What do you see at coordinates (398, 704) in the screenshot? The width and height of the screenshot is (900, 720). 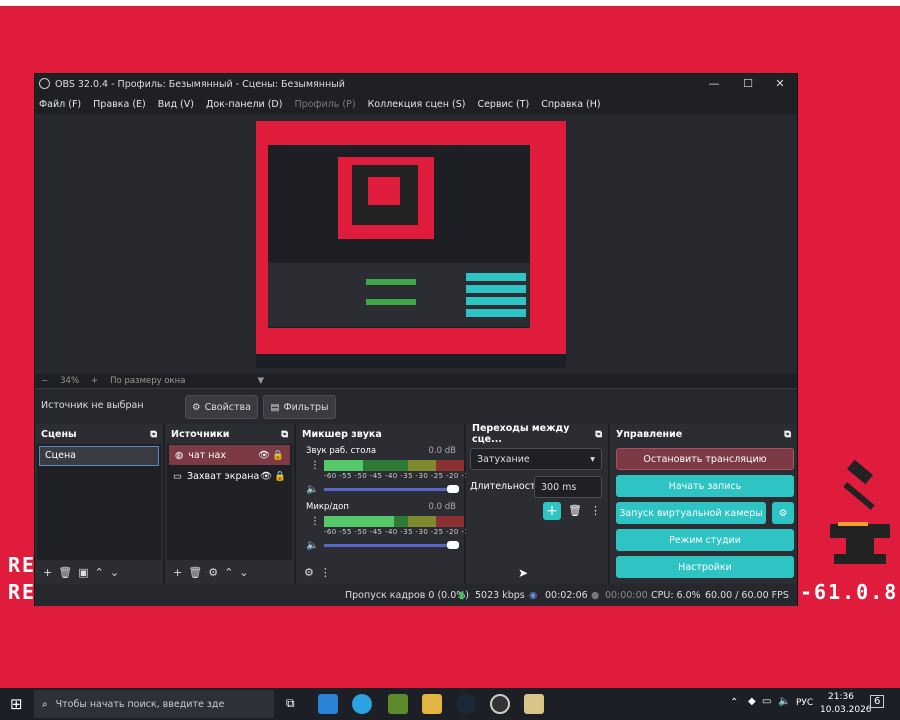 I see `minecraft-icon` at bounding box center [398, 704].